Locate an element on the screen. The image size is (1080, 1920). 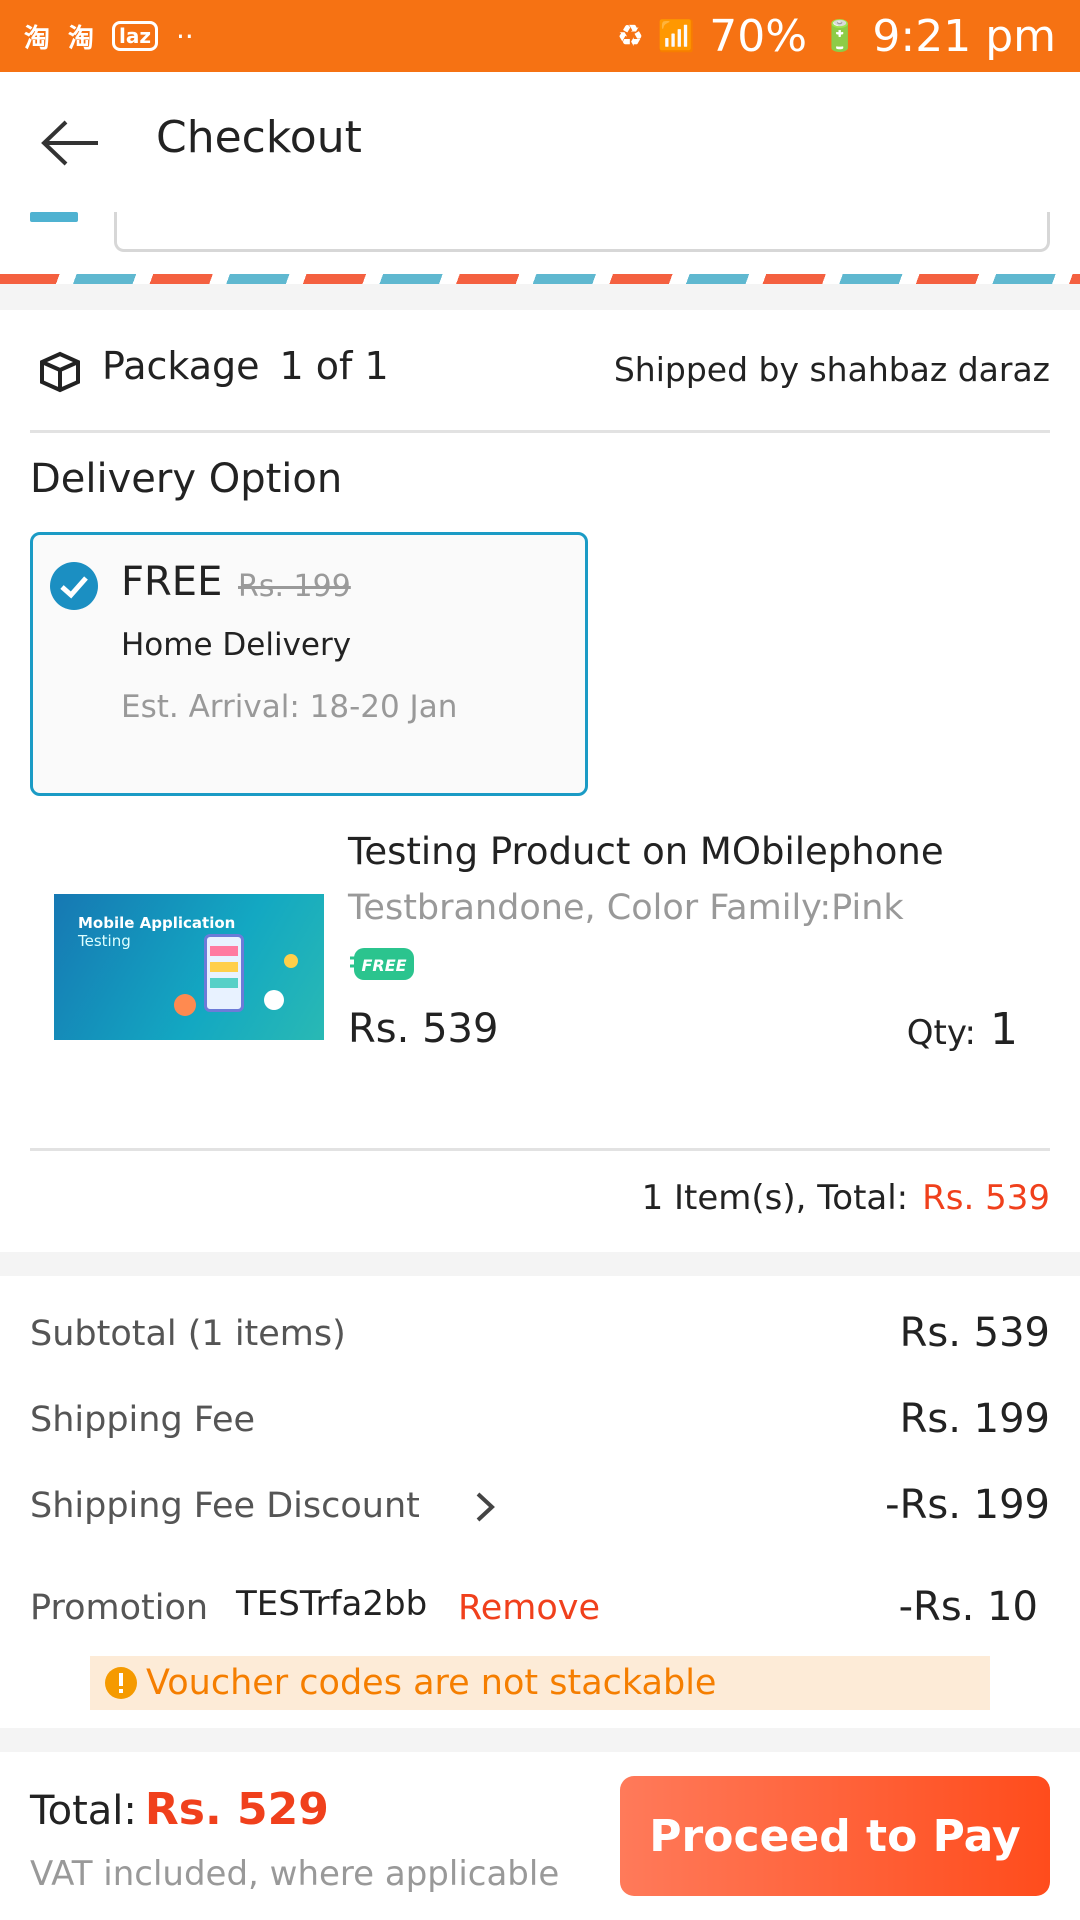
shipped-by: Shipped by shahbaz daraz is located at coordinates (831, 369).